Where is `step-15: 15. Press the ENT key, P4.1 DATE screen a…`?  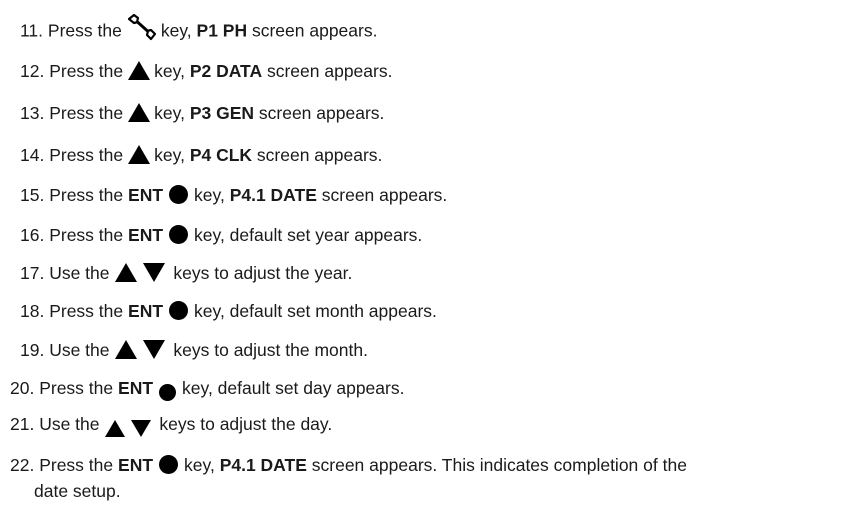
step-15: 15. Press the ENT key, P4.1 DATE screen a… is located at coordinates (234, 195).